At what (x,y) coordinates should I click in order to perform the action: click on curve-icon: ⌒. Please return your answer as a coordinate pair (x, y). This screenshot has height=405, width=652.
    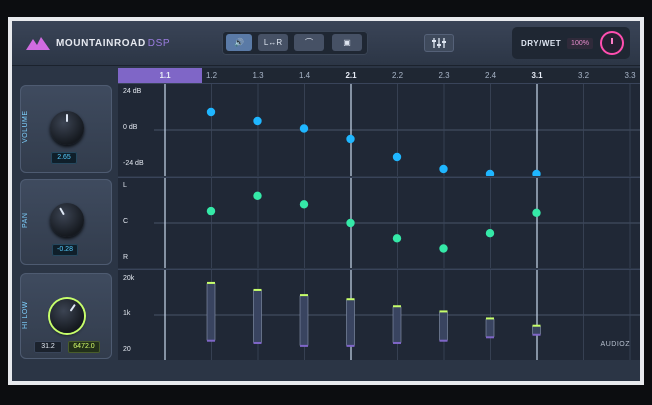
    Looking at the image, I should click on (309, 42).